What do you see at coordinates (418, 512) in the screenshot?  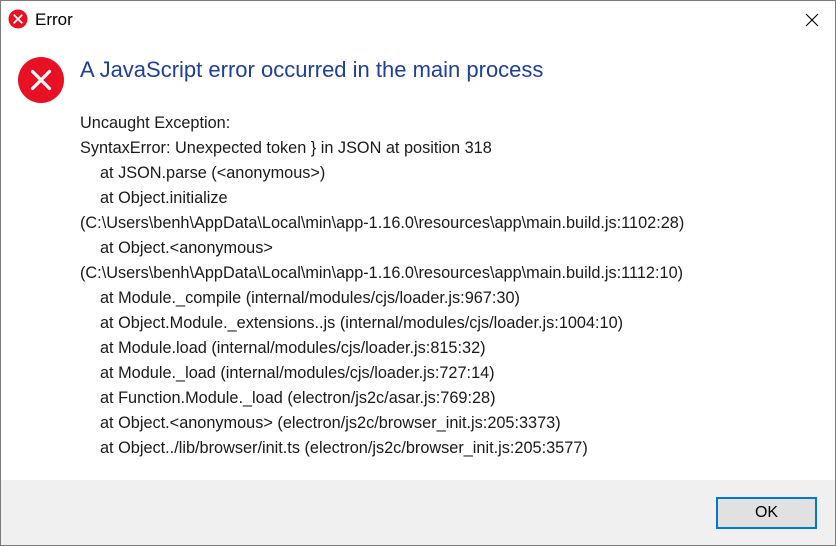 I see `button-bar: OK` at bounding box center [418, 512].